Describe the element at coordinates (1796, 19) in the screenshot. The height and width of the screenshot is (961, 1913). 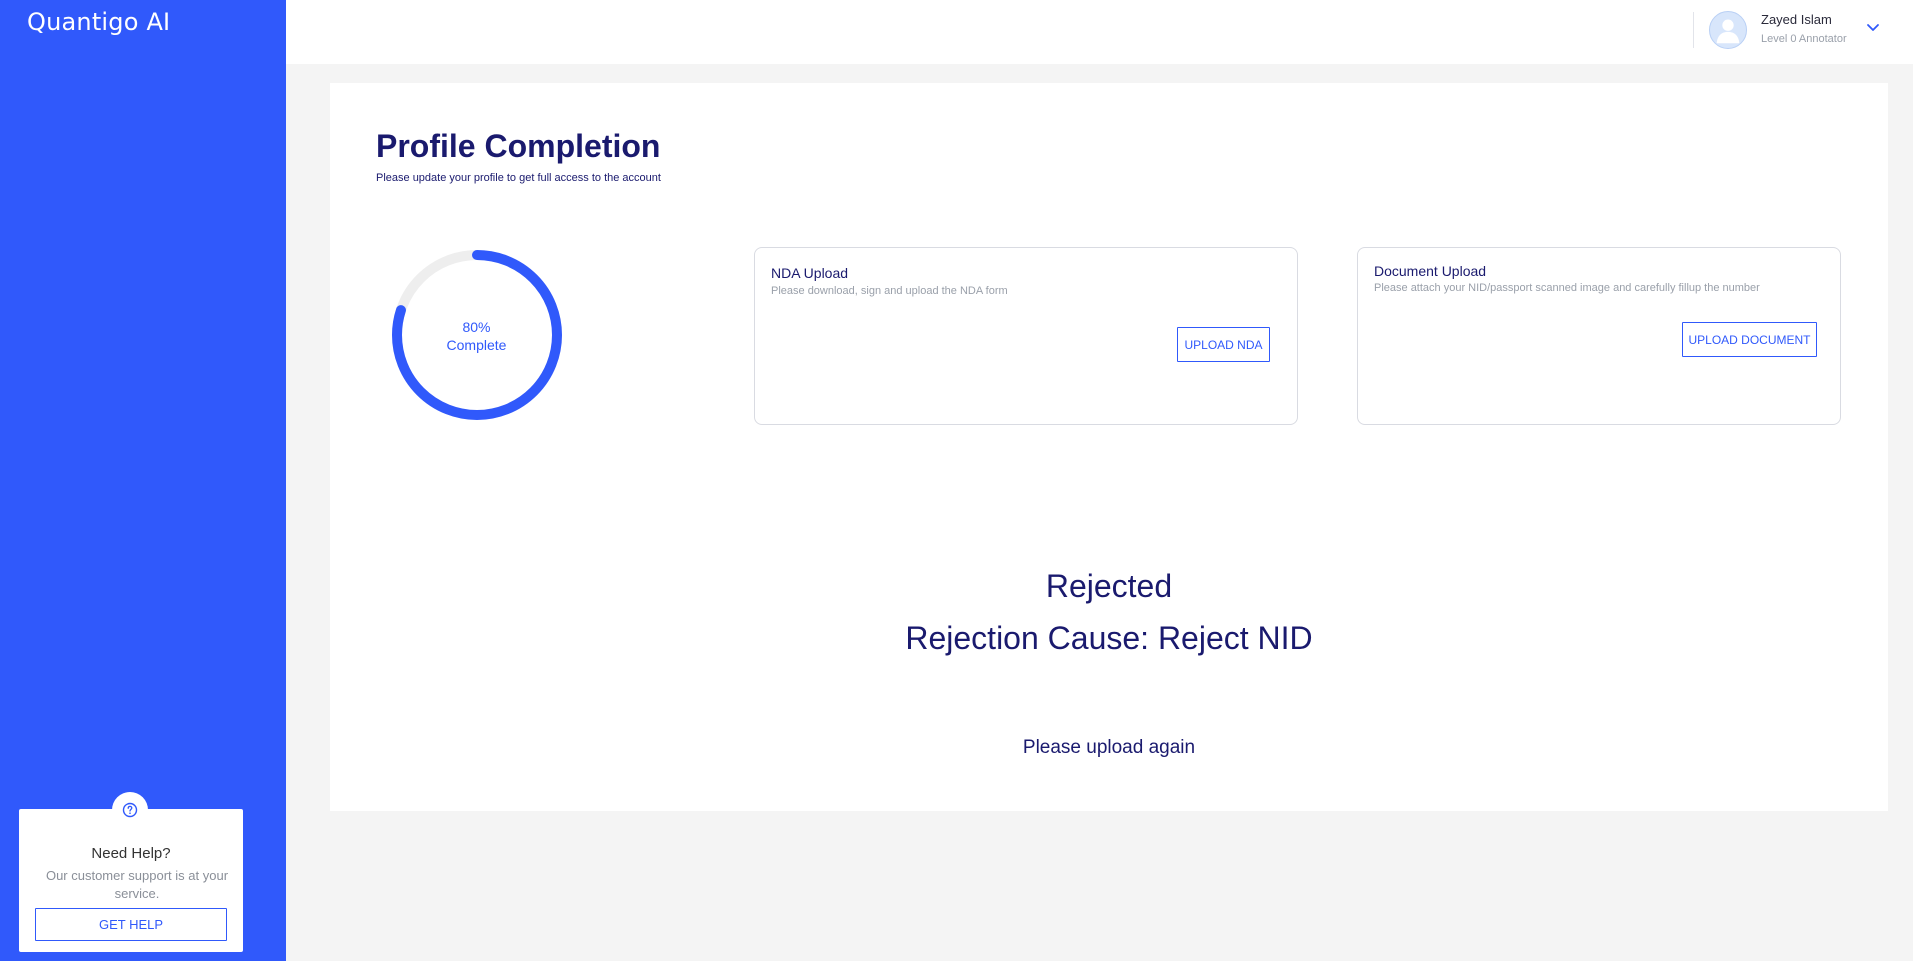
I see `user-name: Zayed Islam` at that location.